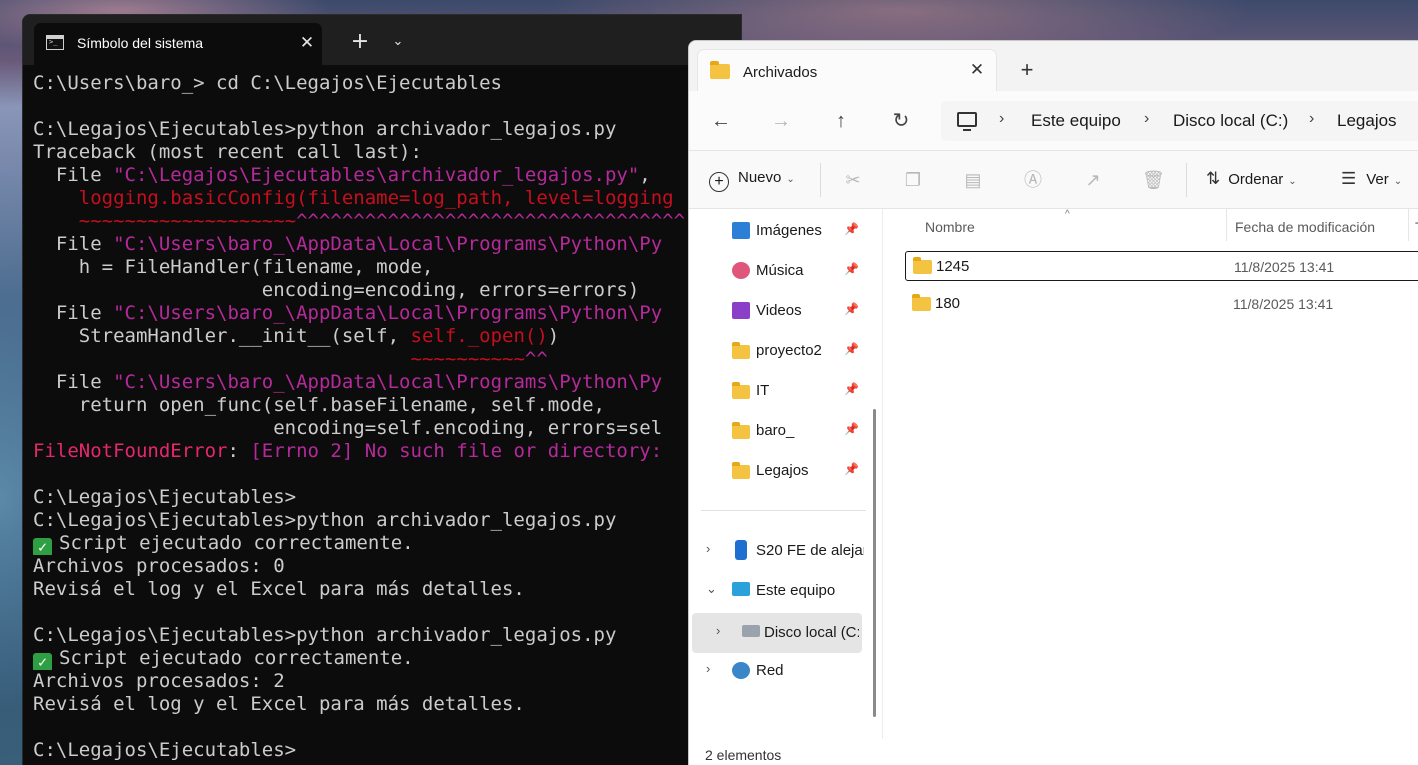 This screenshot has height=765, width=1418. What do you see at coordinates (159, 566) in the screenshot?
I see `terminal-text: Archivos procesados: 0` at bounding box center [159, 566].